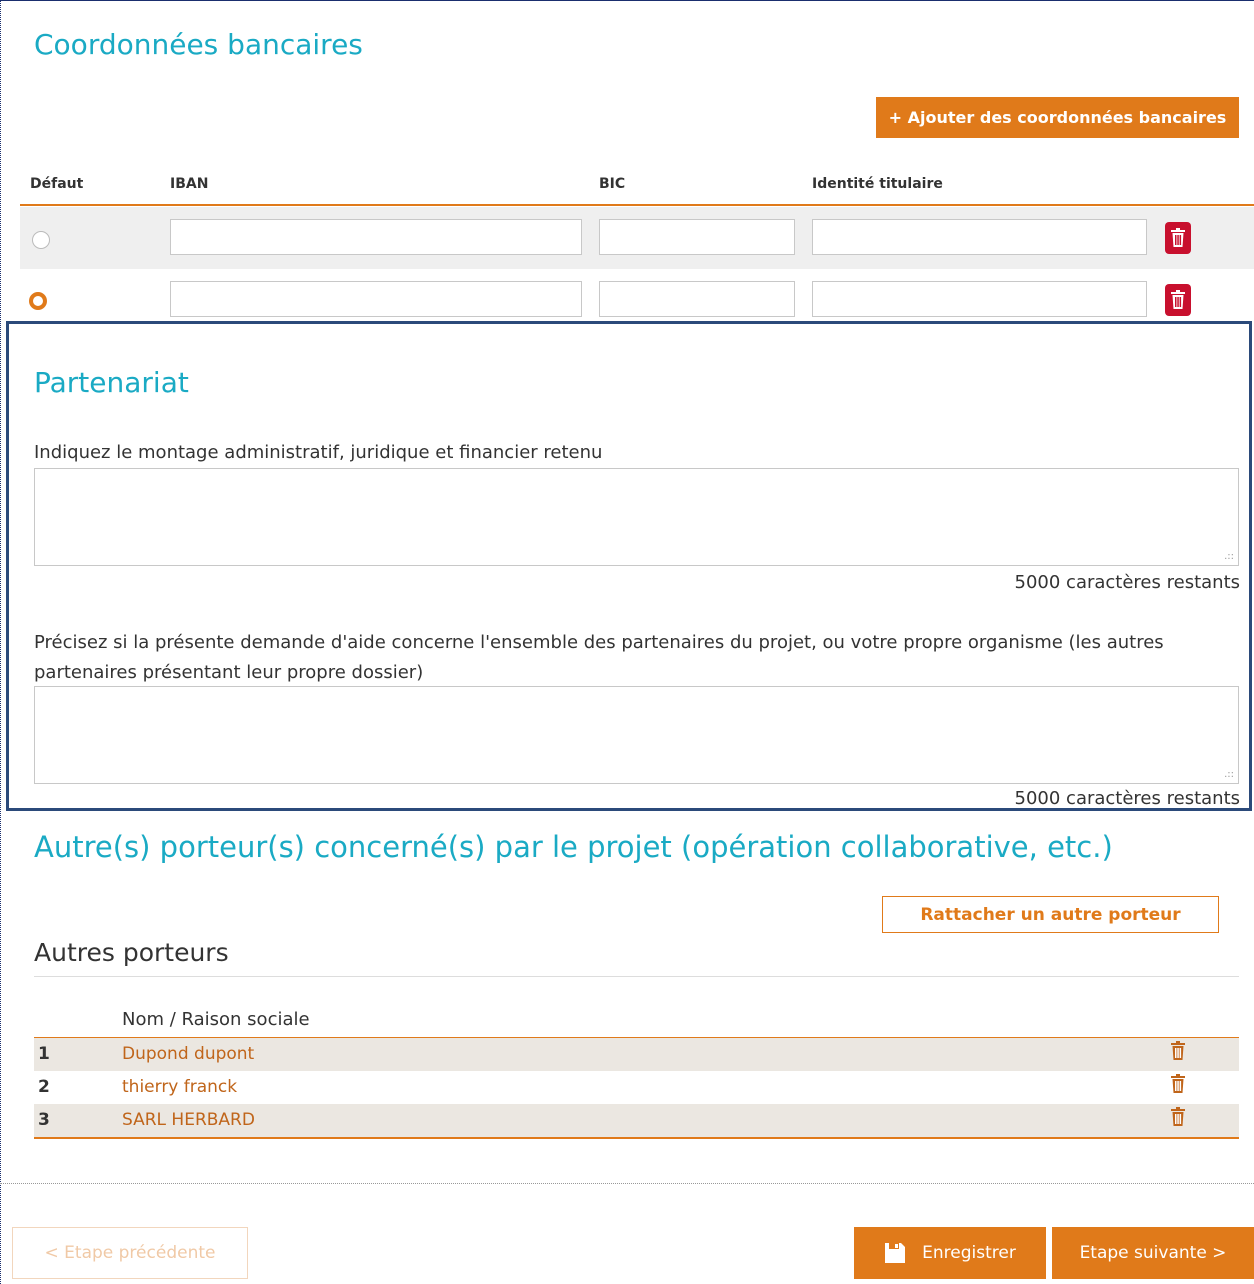  Describe the element at coordinates (44, 1087) in the screenshot. I see `row-number: 2` at that location.